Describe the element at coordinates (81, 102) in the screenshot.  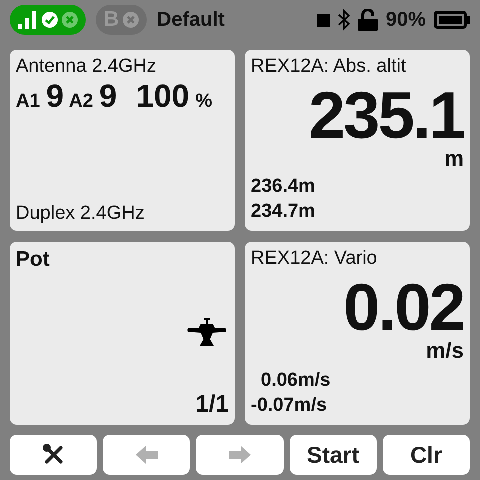
I see `antenna-label: A2` at that location.